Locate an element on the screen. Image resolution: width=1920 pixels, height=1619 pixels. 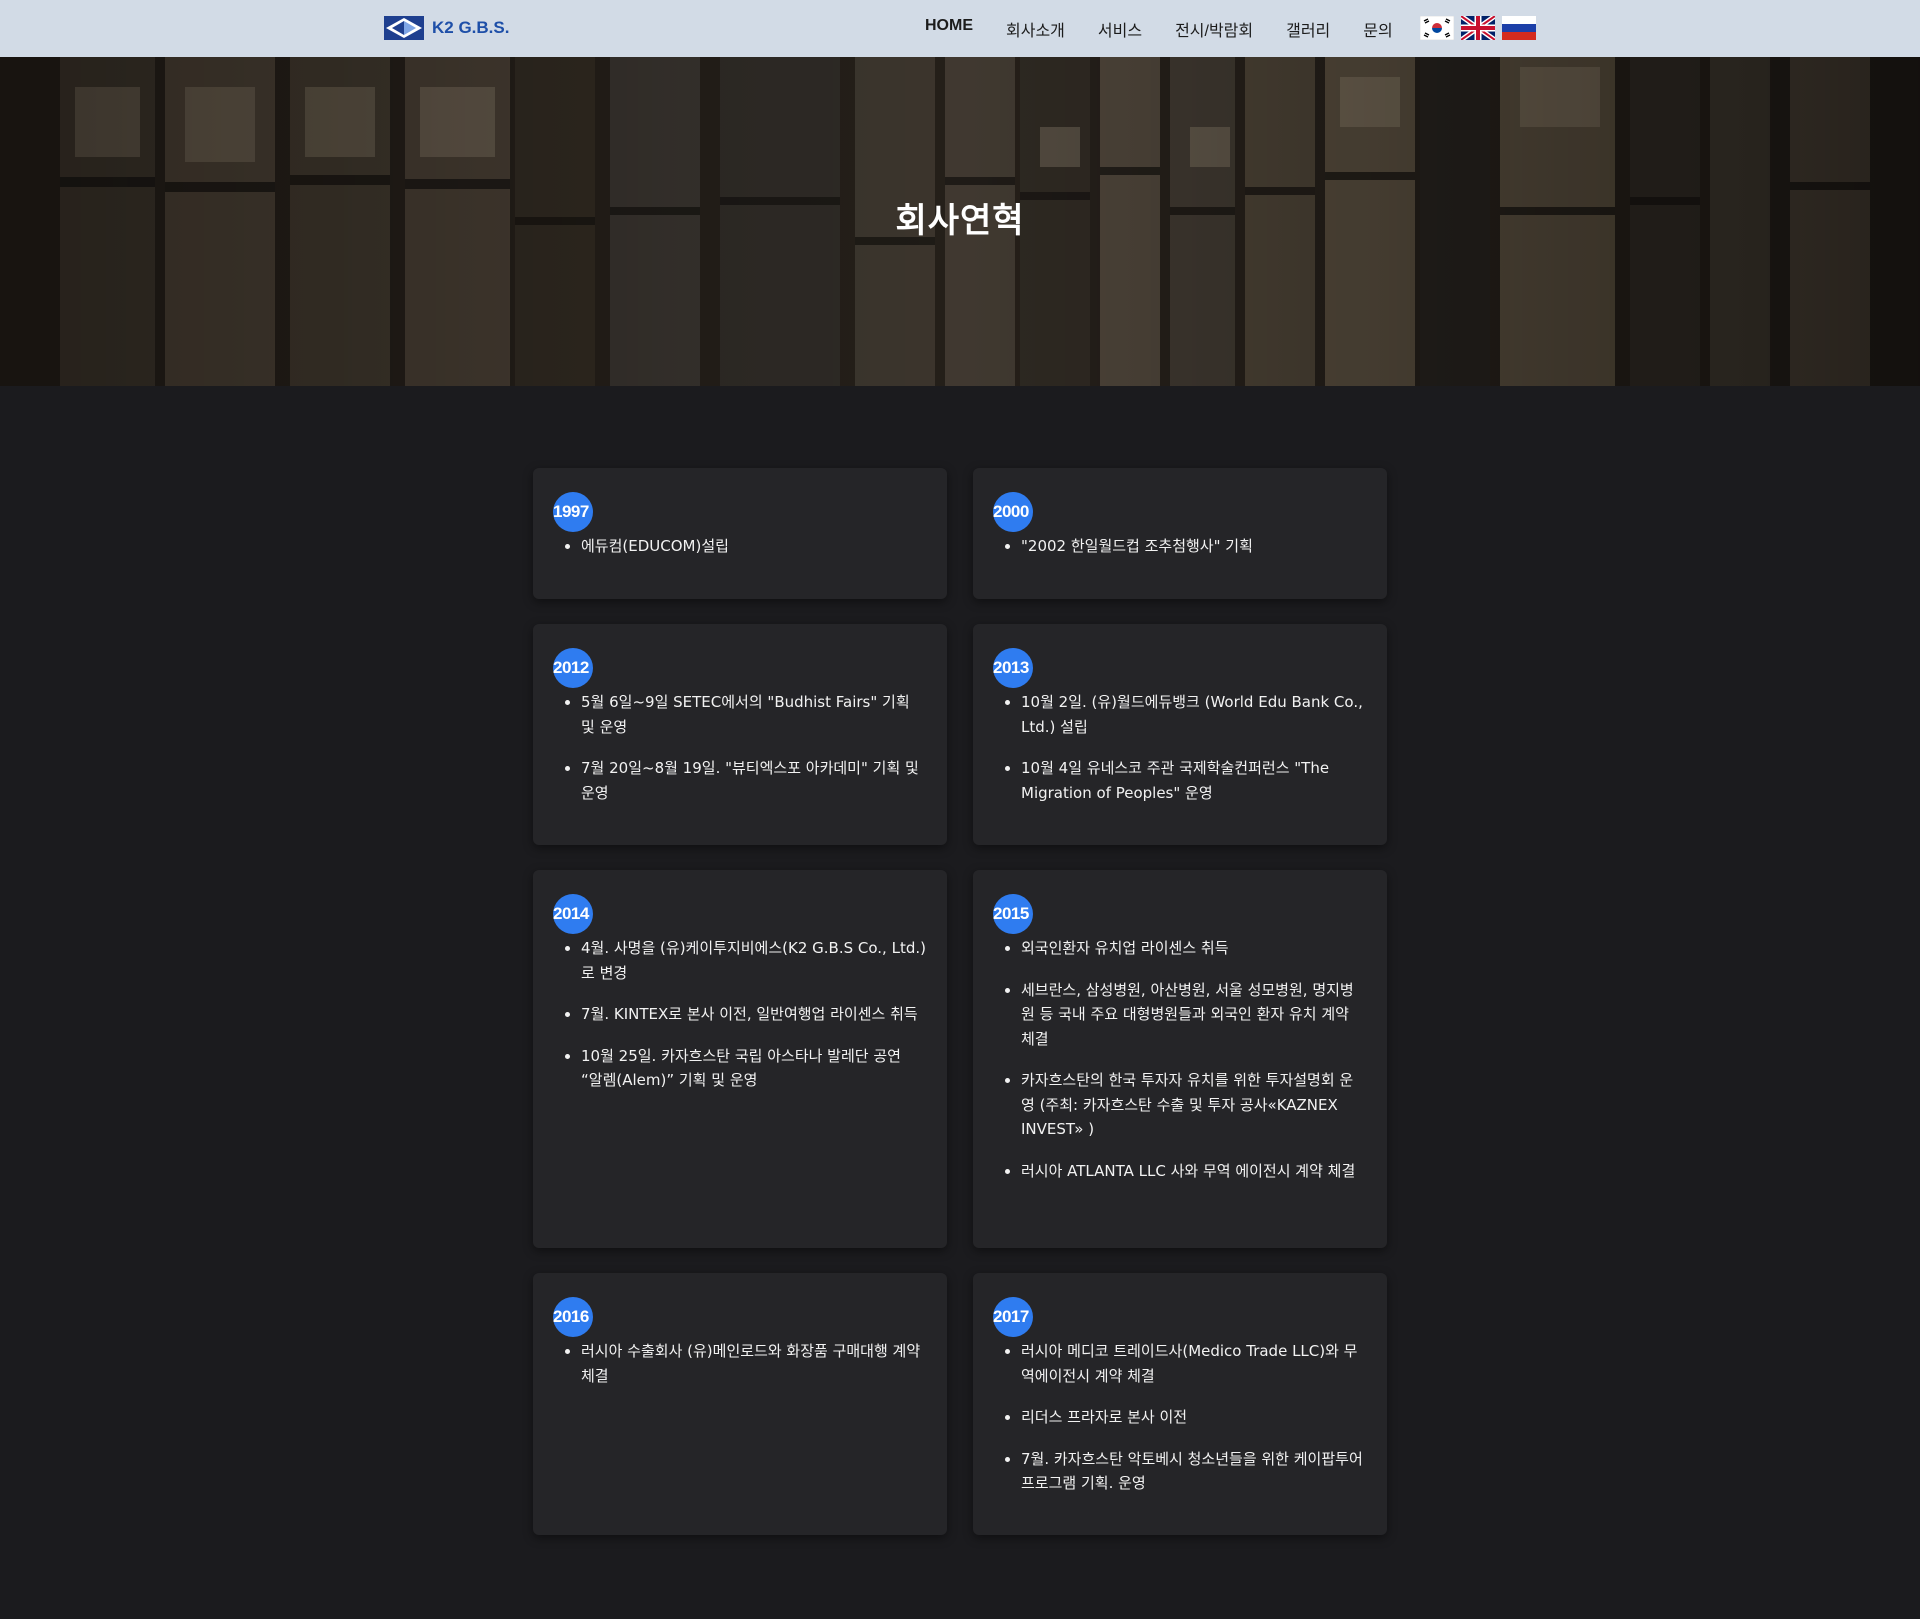
year-badge: 2015 is located at coordinates (1013, 914).